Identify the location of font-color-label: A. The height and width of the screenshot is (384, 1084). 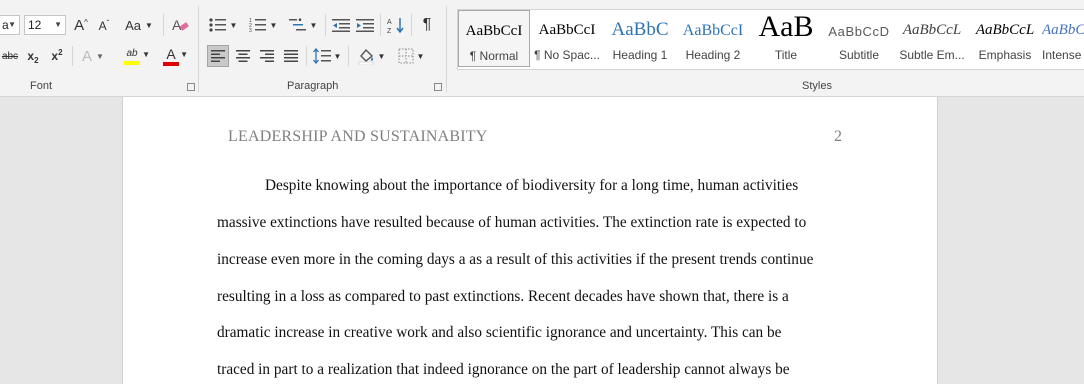
(171, 53).